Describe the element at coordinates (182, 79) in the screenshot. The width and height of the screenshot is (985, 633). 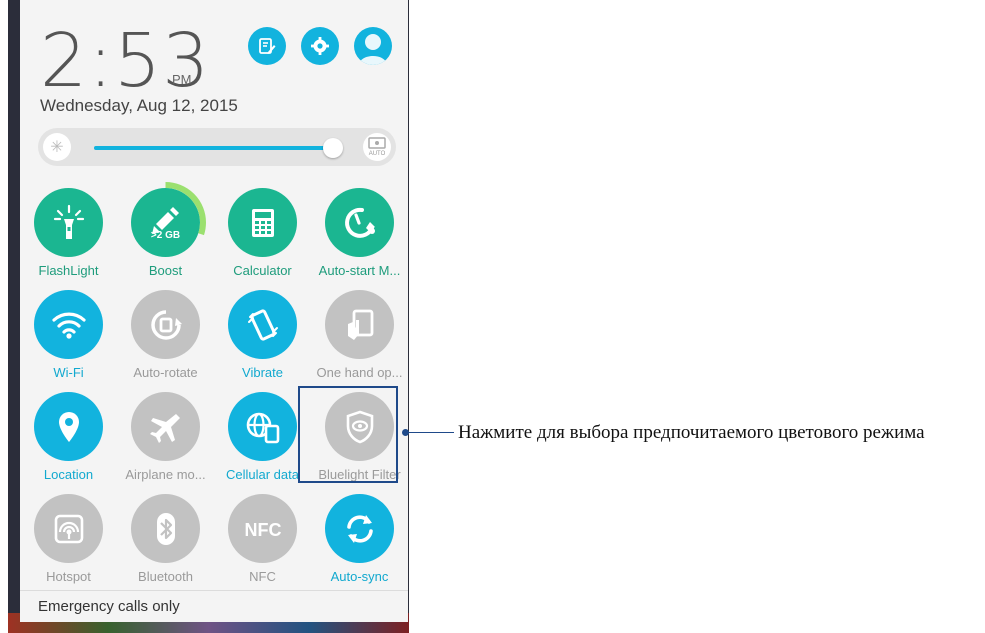
I see `clock-ampm: PM` at that location.